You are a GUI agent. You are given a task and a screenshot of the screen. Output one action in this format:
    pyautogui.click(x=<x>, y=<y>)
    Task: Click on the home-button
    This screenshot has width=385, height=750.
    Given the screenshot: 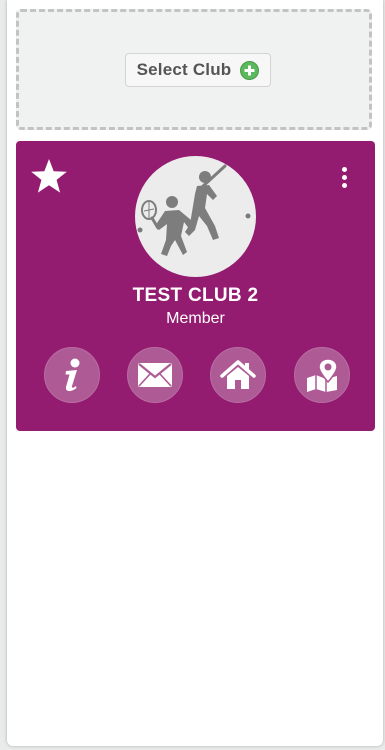 What is the action you would take?
    pyautogui.click(x=238, y=375)
    